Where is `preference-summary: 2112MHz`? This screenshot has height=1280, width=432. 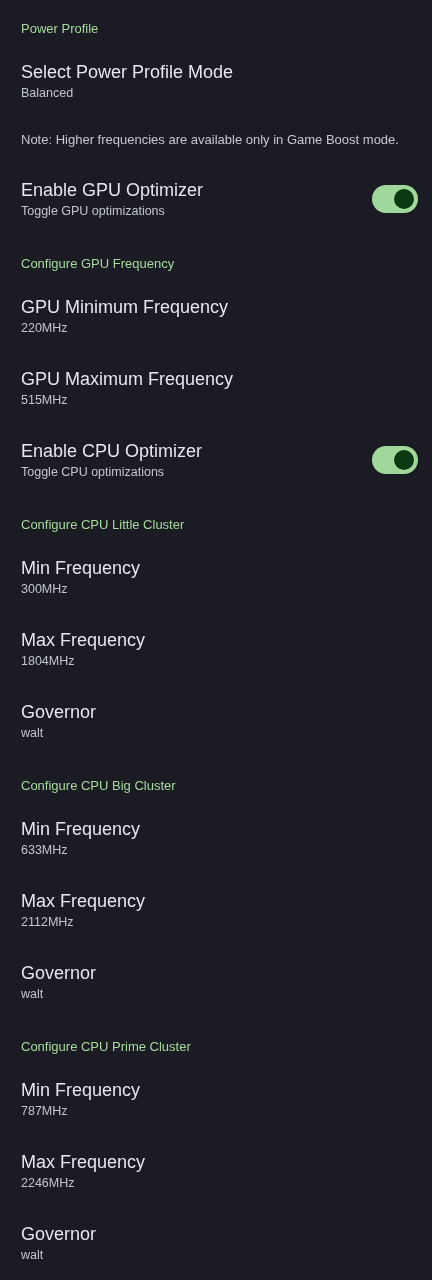 preference-summary: 2112MHz is located at coordinates (48, 922).